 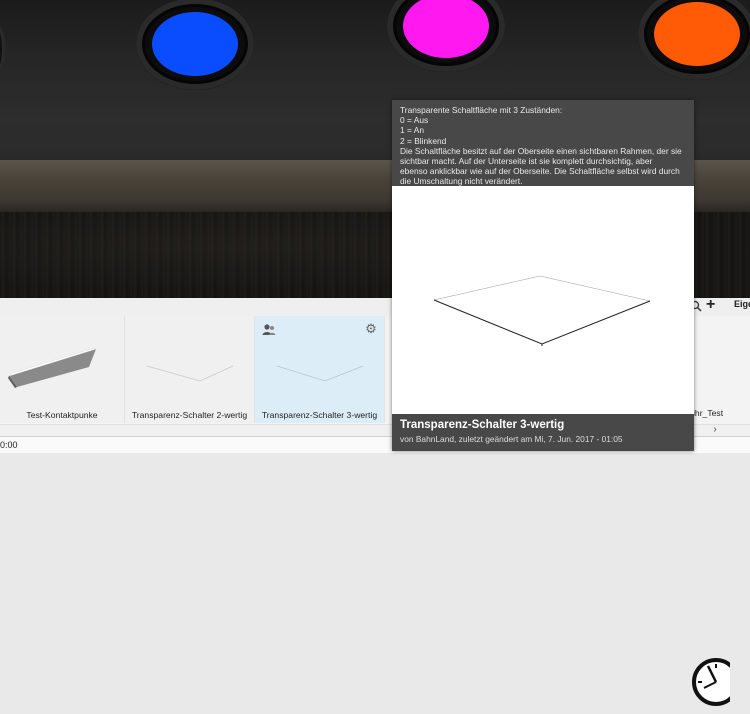 I want to click on lamp-partial-left, so click(x=3, y=49).